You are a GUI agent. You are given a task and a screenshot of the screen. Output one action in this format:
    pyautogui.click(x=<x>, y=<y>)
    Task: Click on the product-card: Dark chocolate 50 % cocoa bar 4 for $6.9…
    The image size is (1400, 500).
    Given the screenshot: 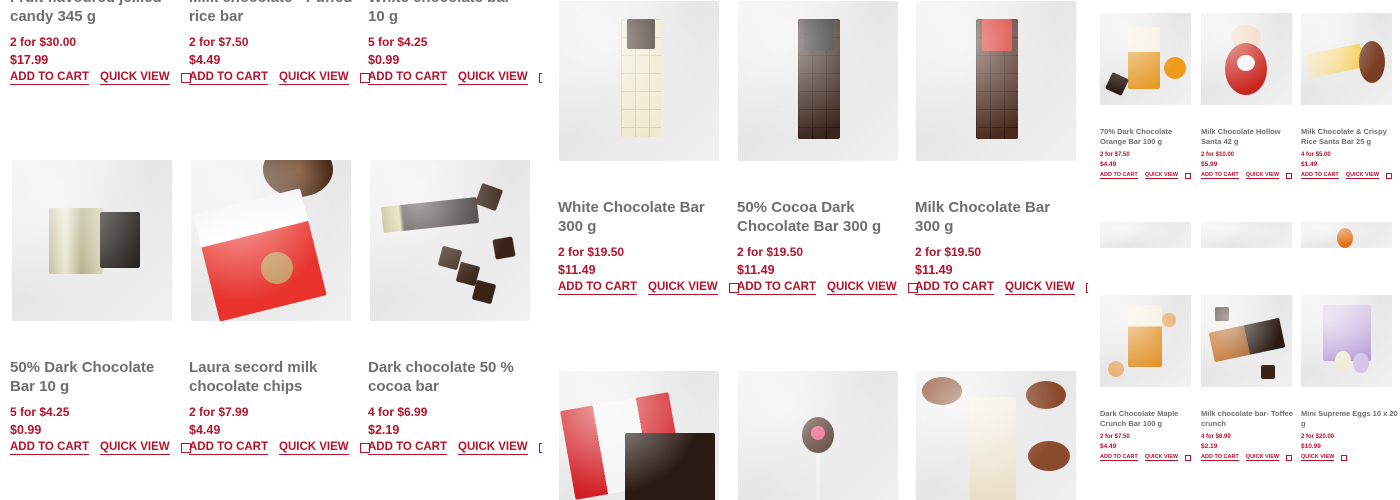 What is the action you would take?
    pyautogui.click(x=455, y=310)
    